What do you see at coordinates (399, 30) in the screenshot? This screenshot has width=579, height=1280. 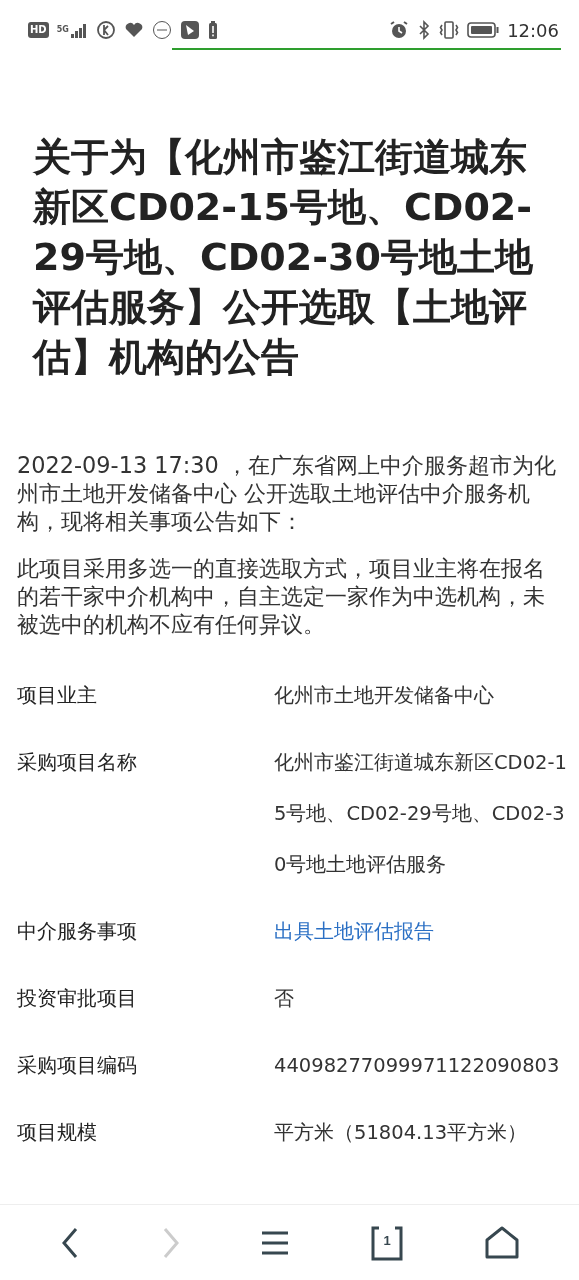 I see `alarm-icon` at bounding box center [399, 30].